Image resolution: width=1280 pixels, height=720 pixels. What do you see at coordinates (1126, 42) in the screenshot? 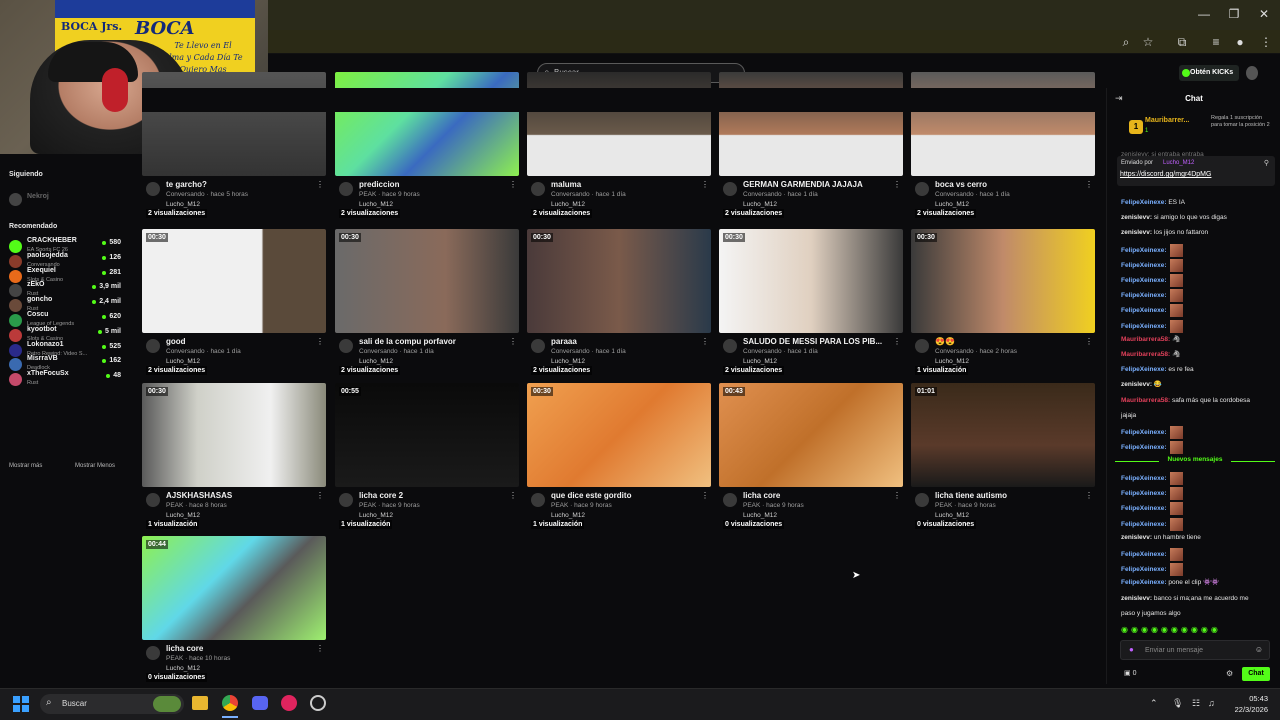
I see `zoom-icon: ⌕` at bounding box center [1126, 42].